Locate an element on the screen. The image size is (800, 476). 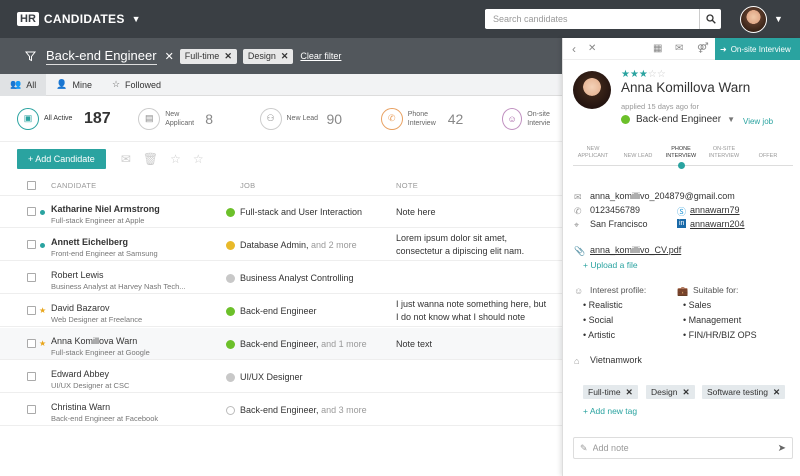
select-all-checkbox is located at coordinates (31, 185).